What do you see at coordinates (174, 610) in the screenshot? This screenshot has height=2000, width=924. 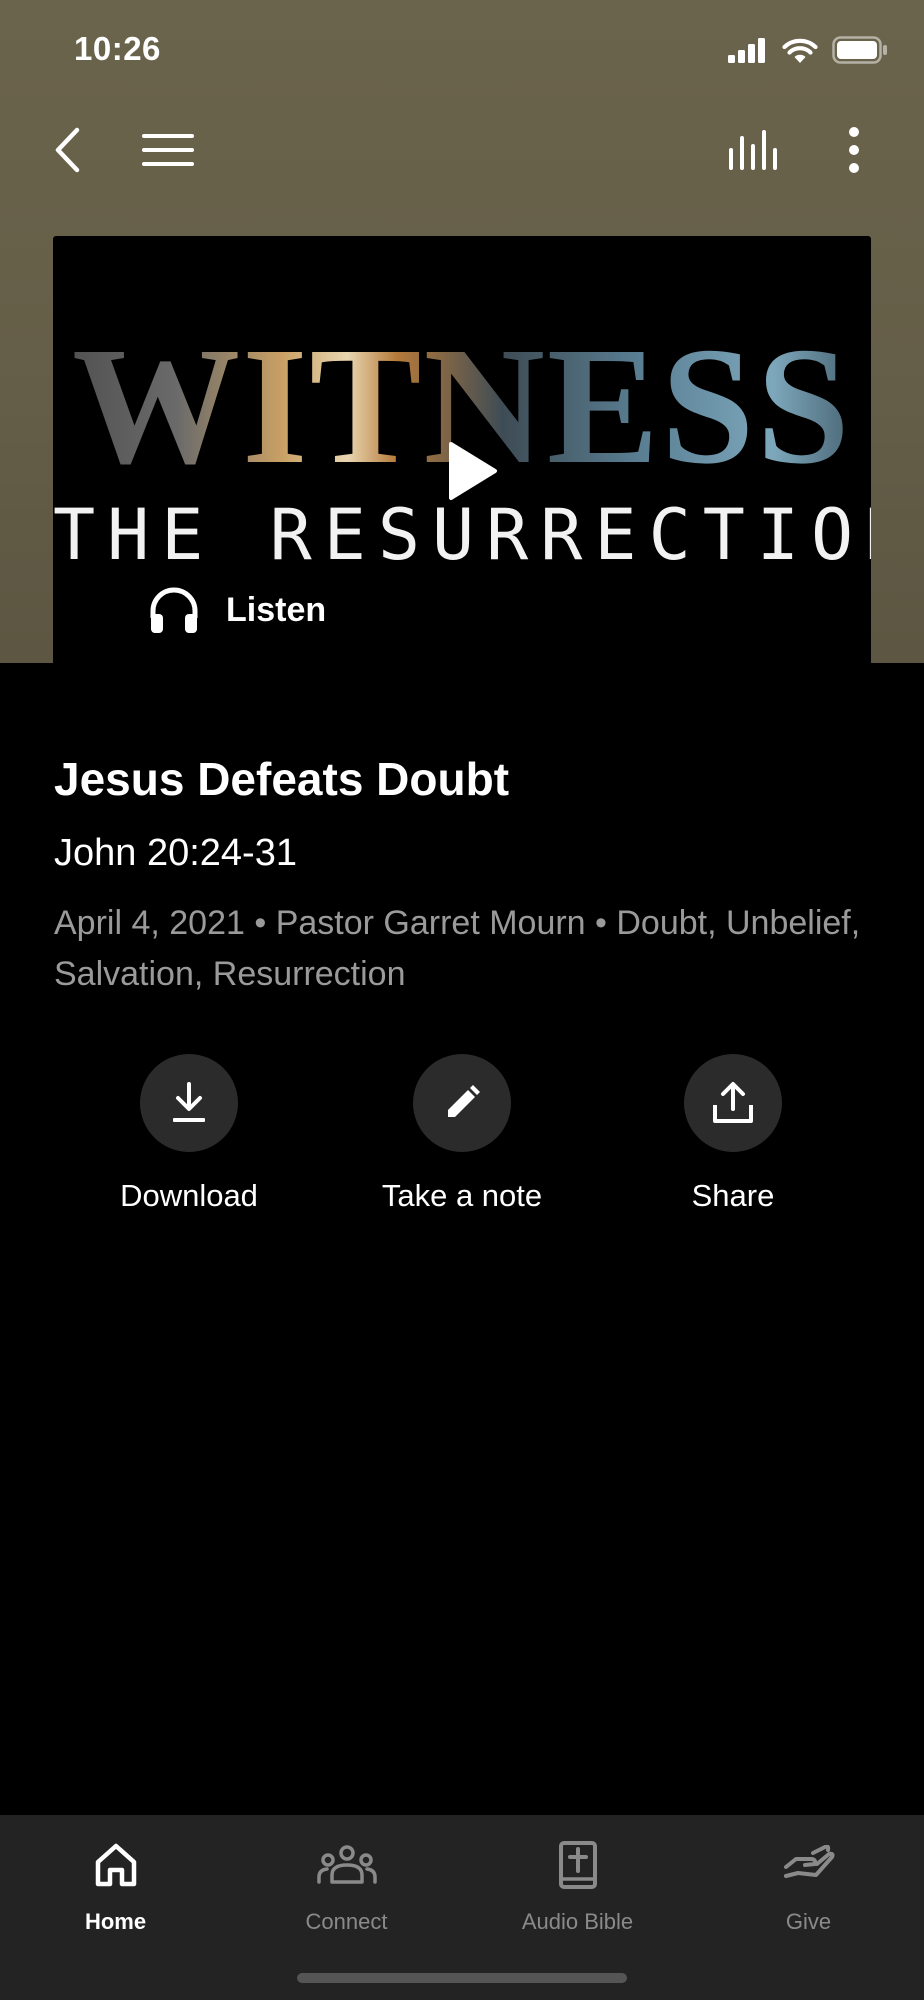 I see `headphones-icon` at bounding box center [174, 610].